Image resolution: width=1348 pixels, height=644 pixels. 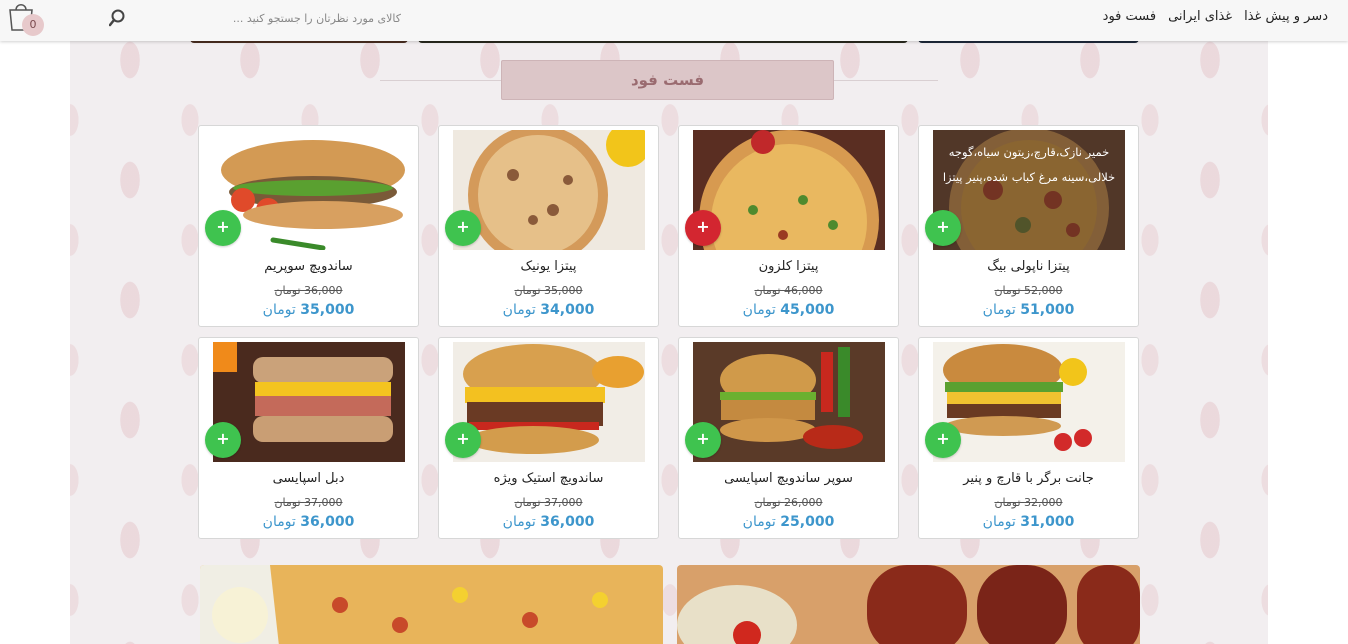 What do you see at coordinates (667, 80) in the screenshot?
I see `section-title: فست فود` at bounding box center [667, 80].